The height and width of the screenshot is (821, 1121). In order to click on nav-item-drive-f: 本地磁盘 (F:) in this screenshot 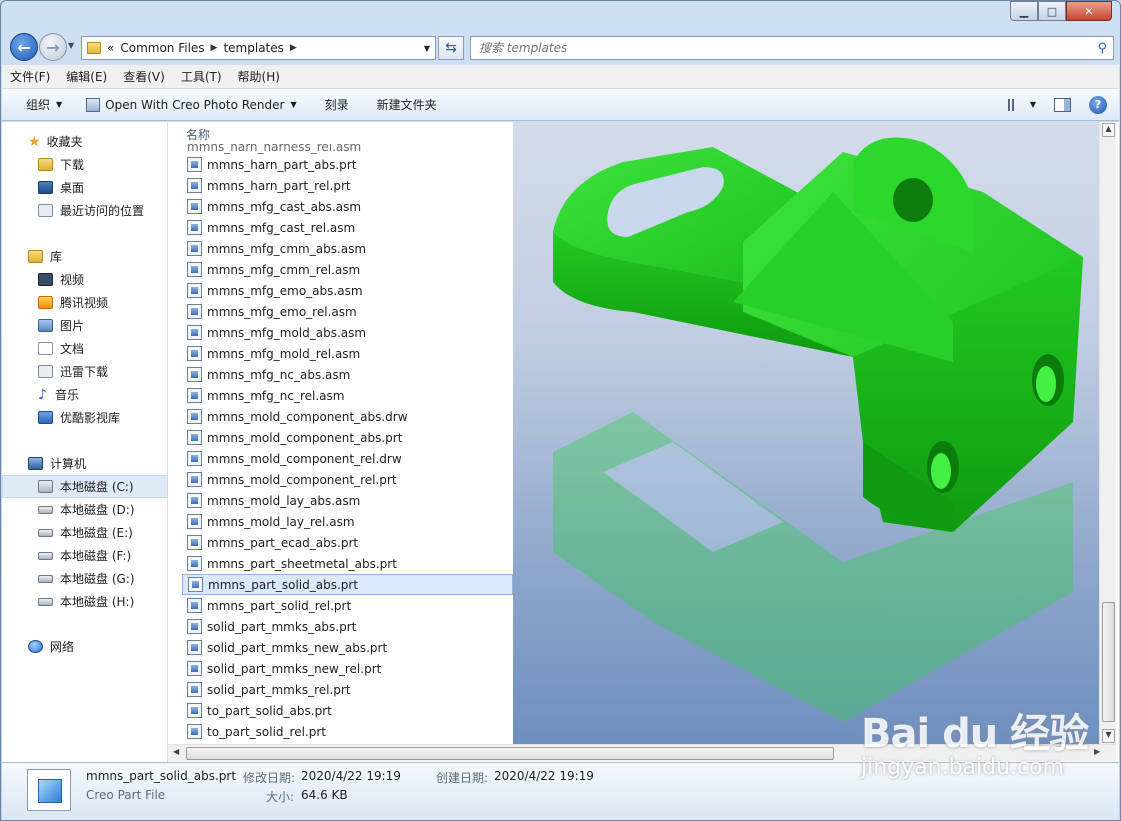, I will do `click(85, 555)`.